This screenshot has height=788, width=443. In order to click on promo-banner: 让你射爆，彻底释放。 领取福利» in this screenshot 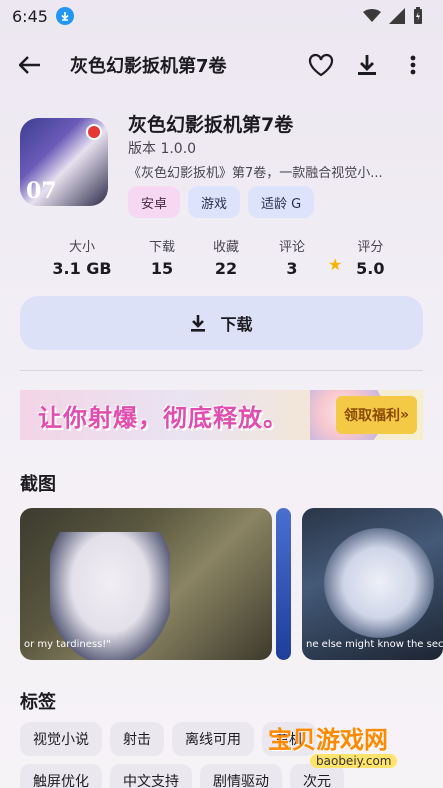, I will do `click(221, 415)`.